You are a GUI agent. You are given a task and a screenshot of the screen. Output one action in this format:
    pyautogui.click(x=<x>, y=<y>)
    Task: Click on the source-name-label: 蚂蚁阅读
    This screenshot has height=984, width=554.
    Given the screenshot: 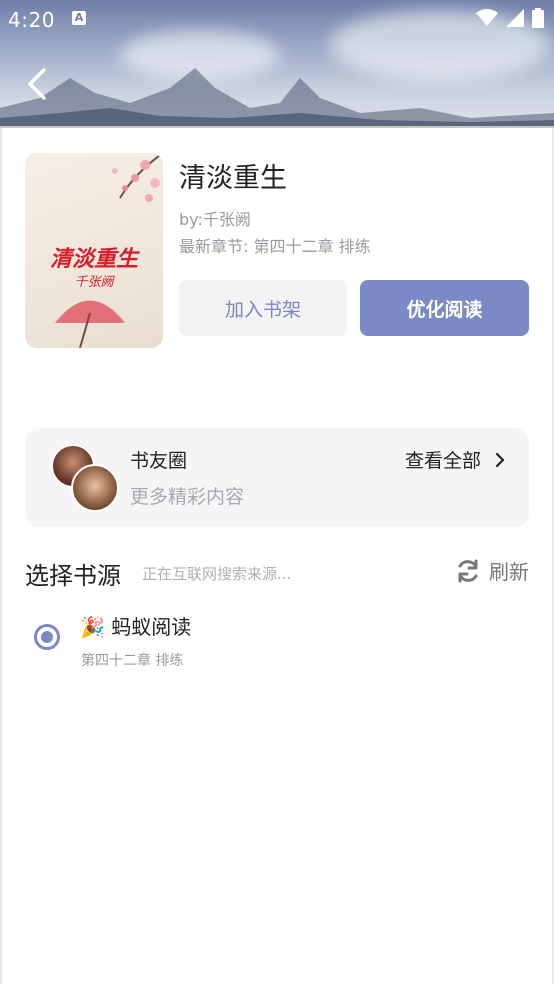 What is the action you would take?
    pyautogui.click(x=151, y=627)
    